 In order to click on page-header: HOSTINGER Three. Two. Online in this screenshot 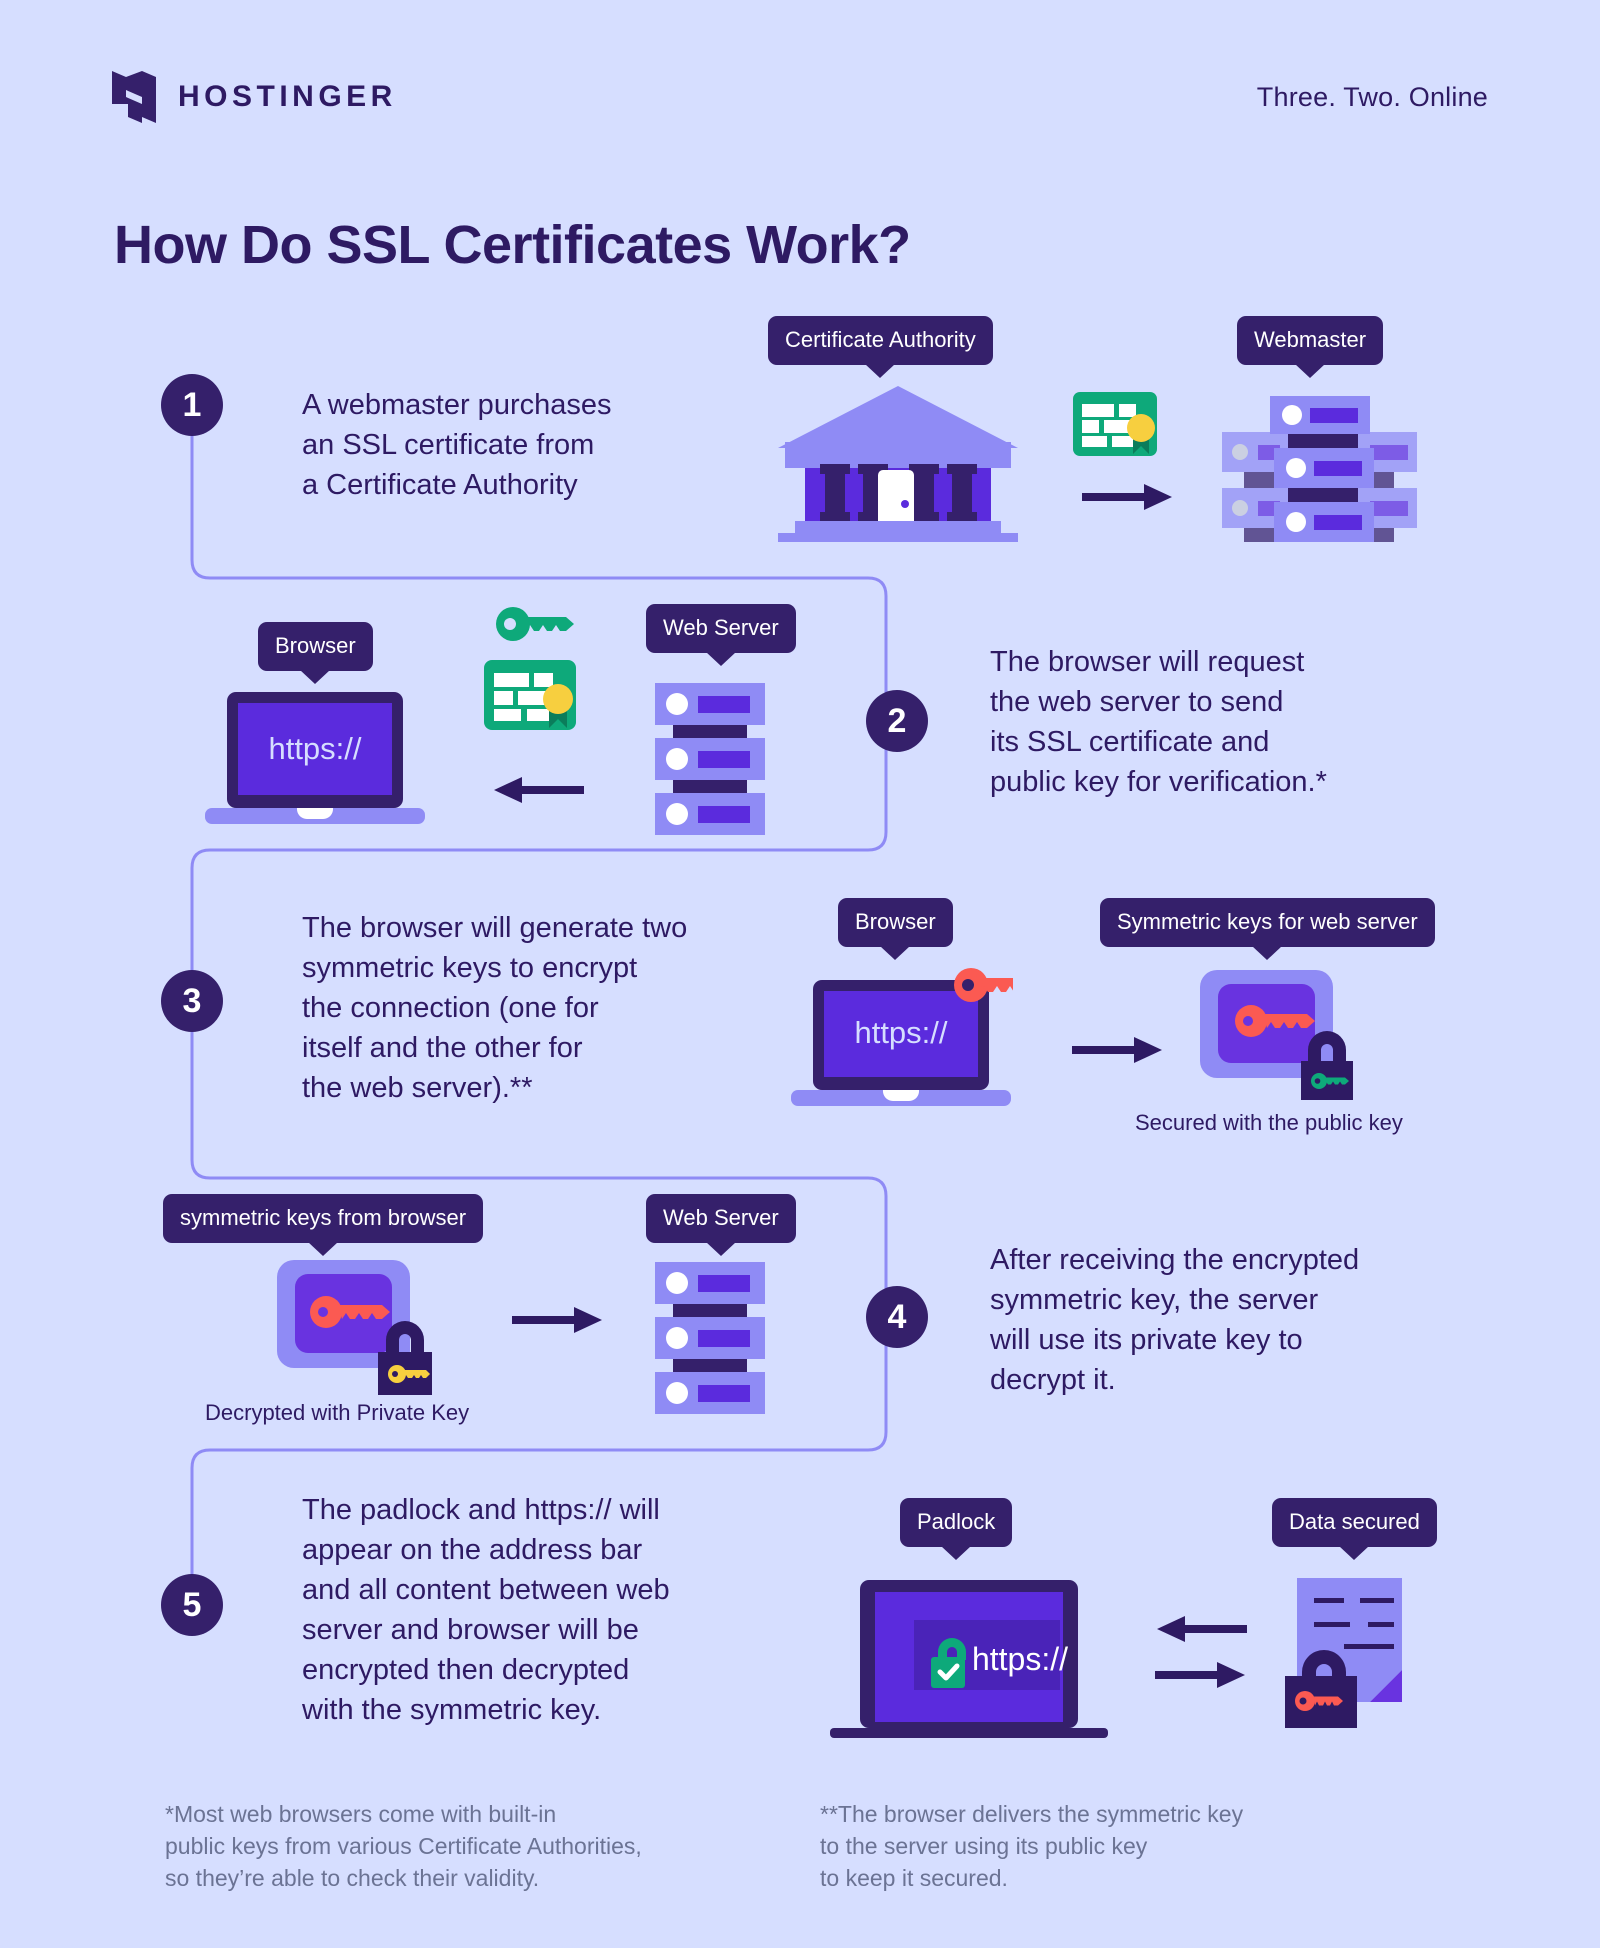, I will do `click(800, 97)`.